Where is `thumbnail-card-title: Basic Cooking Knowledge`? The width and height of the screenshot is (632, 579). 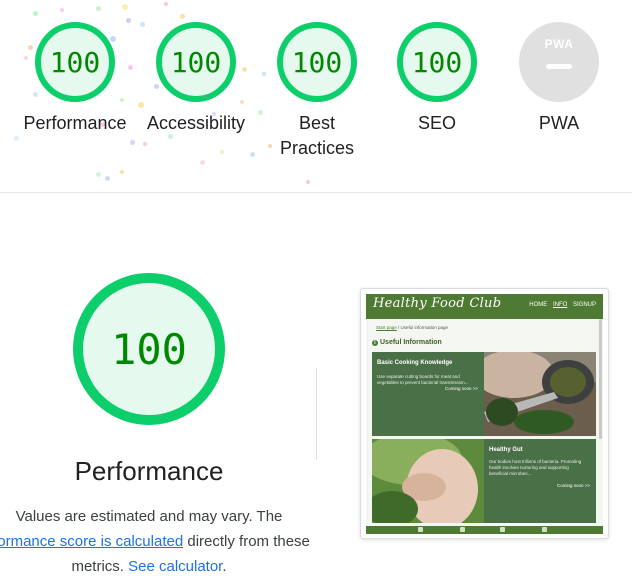 thumbnail-card-title: Basic Cooking Knowledge is located at coordinates (415, 363).